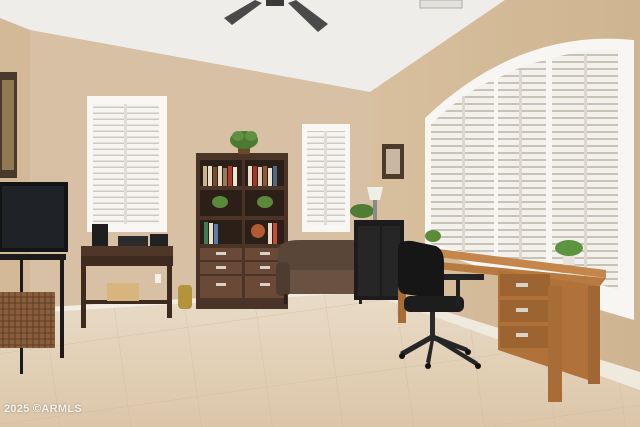  What do you see at coordinates (258, 231) in the screenshot?
I see `decor-globe` at bounding box center [258, 231].